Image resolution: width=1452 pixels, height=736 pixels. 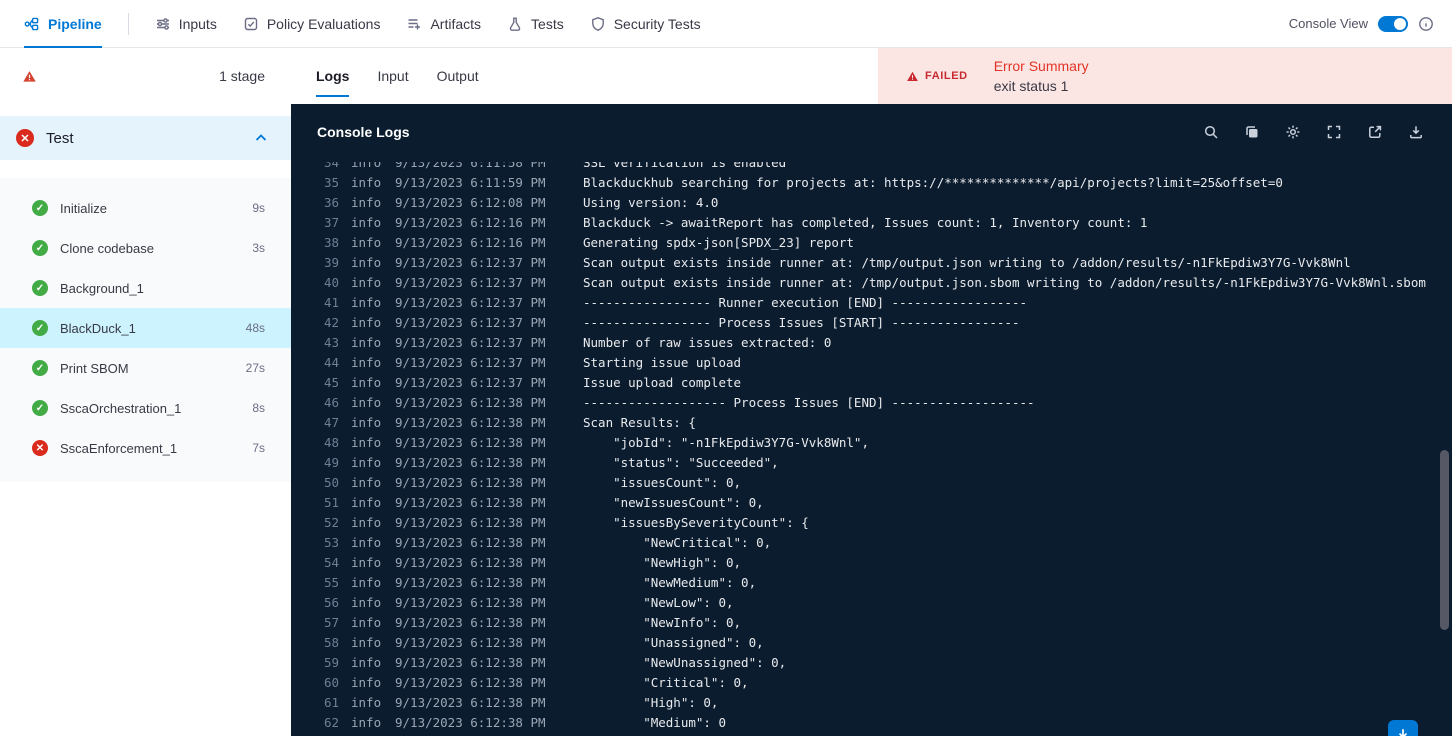 I want to click on info-icon, so click(x=1426, y=24).